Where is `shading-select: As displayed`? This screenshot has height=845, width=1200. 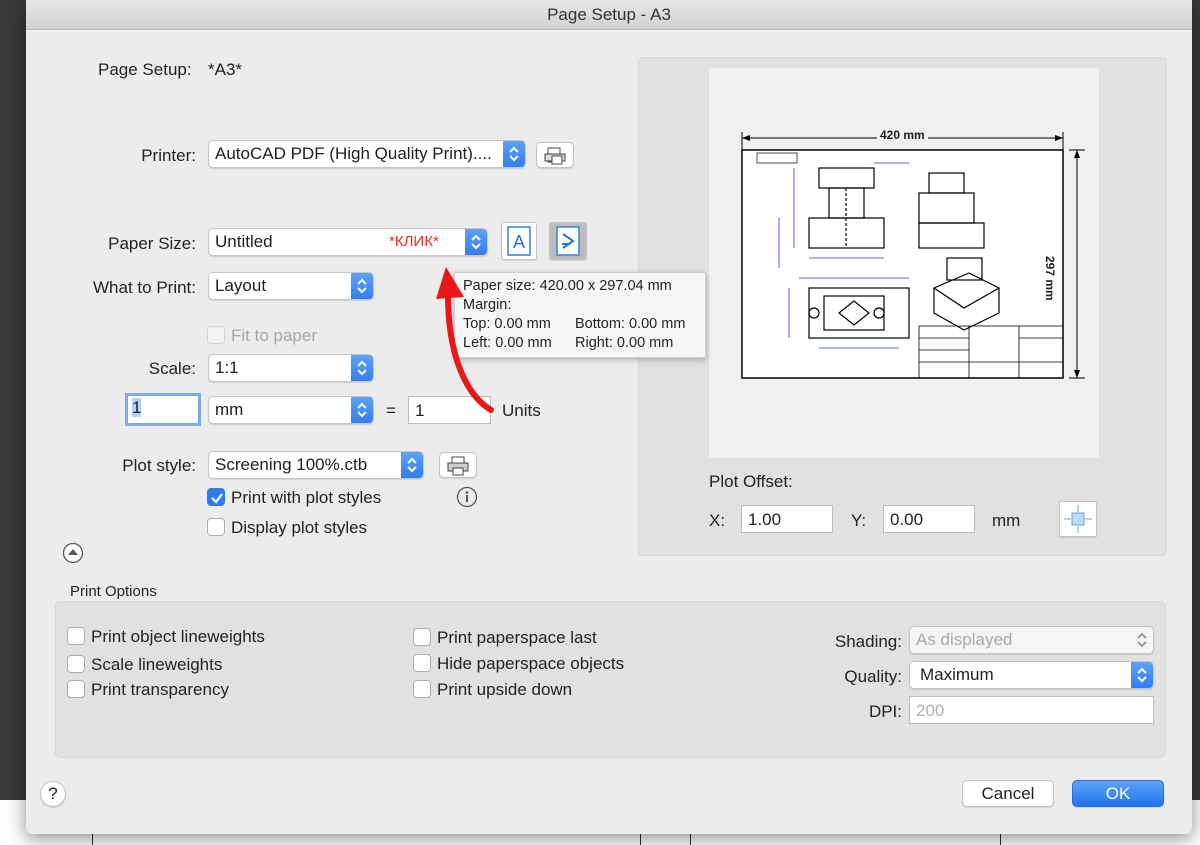 shading-select: As displayed is located at coordinates (1031, 640).